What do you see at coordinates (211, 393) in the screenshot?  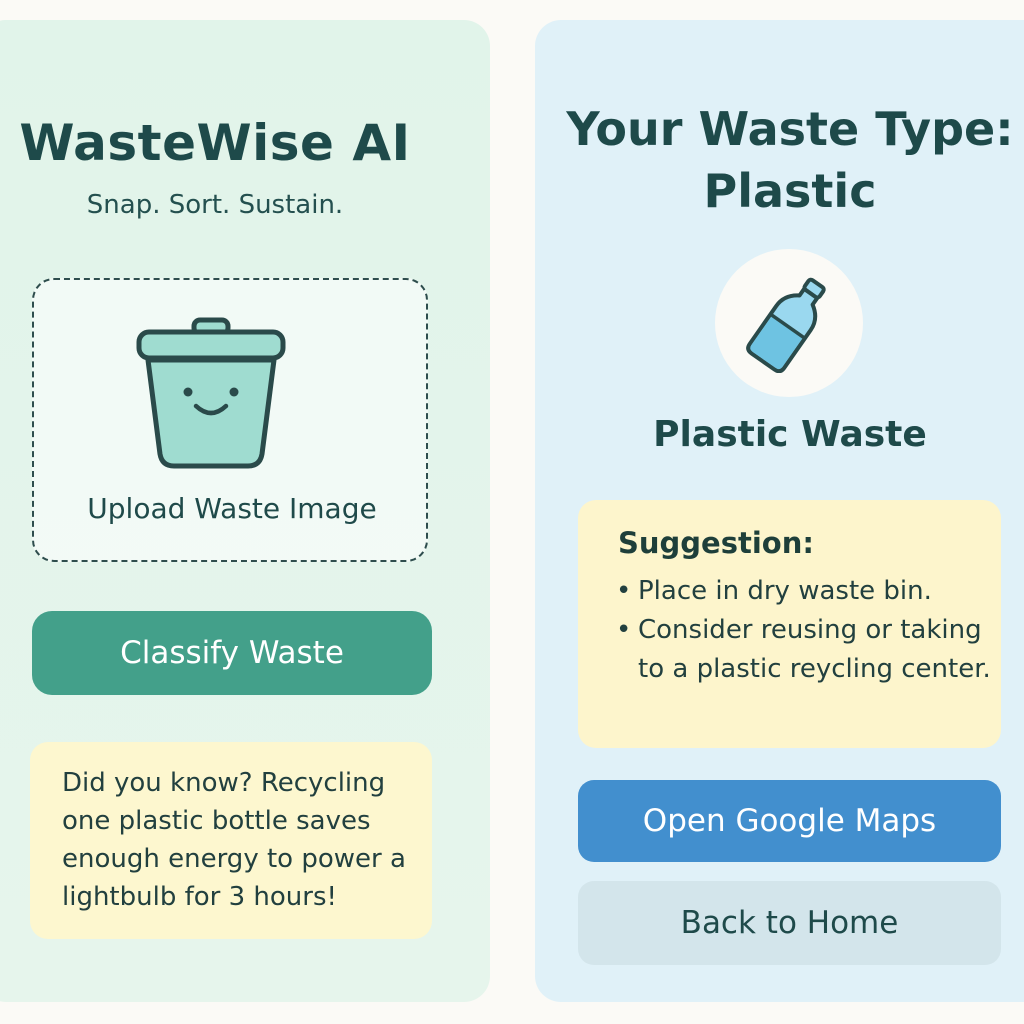 I see `trash-bin-smiley-icon` at bounding box center [211, 393].